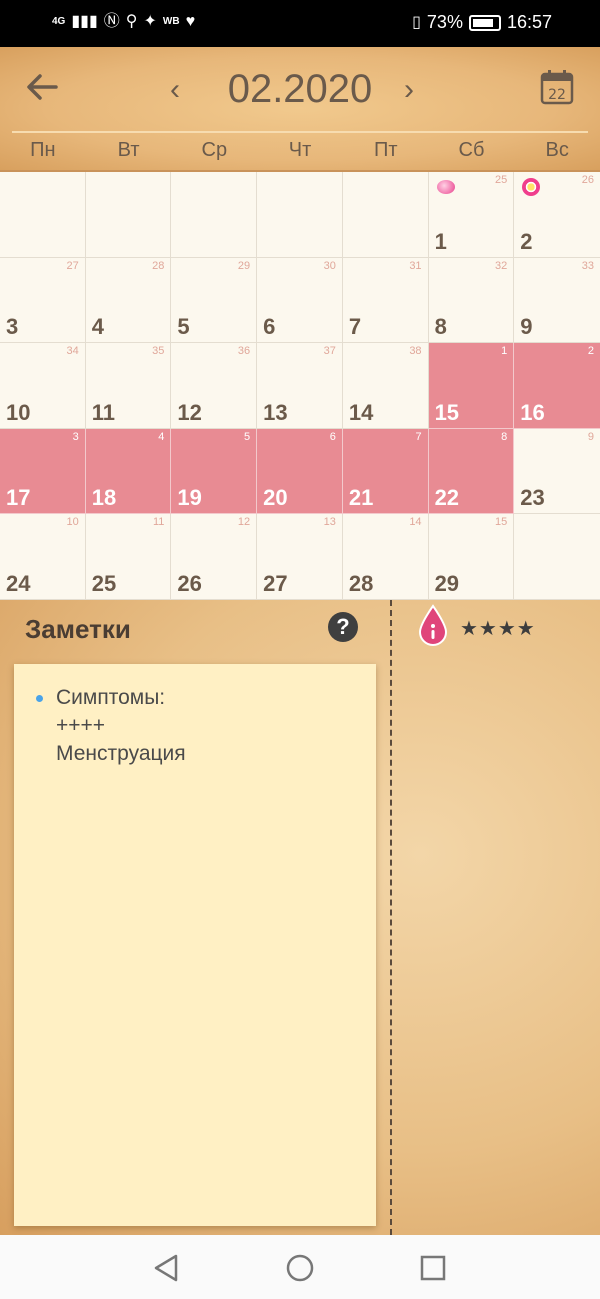  I want to click on calendar-day-cell: 25 1, so click(471, 215).